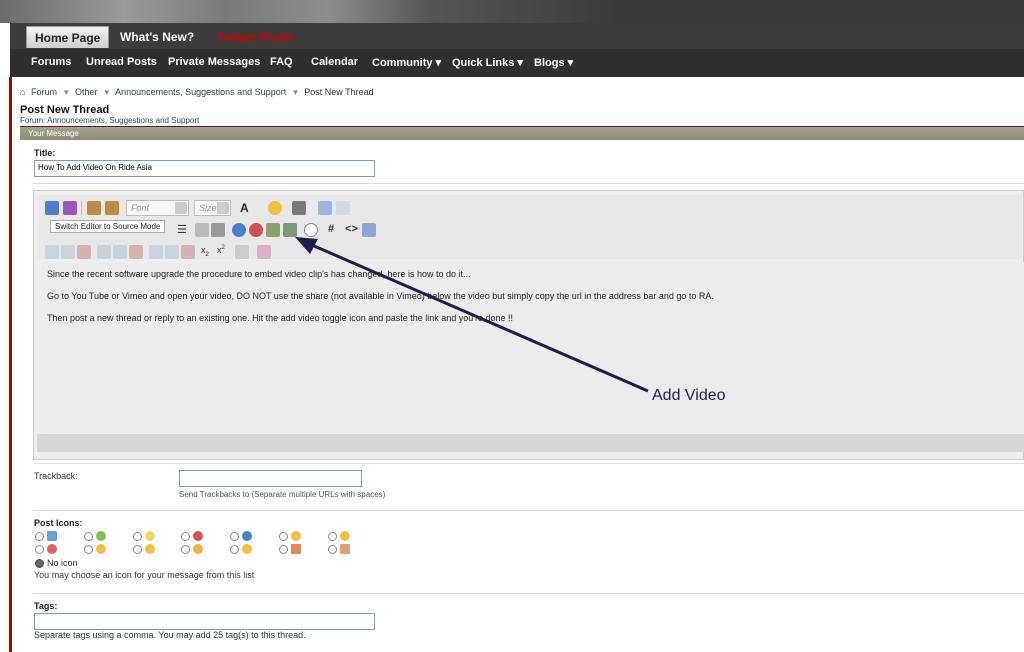 The image size is (1024, 652). What do you see at coordinates (101, 536) in the screenshot?
I see `speech-icon` at bounding box center [101, 536].